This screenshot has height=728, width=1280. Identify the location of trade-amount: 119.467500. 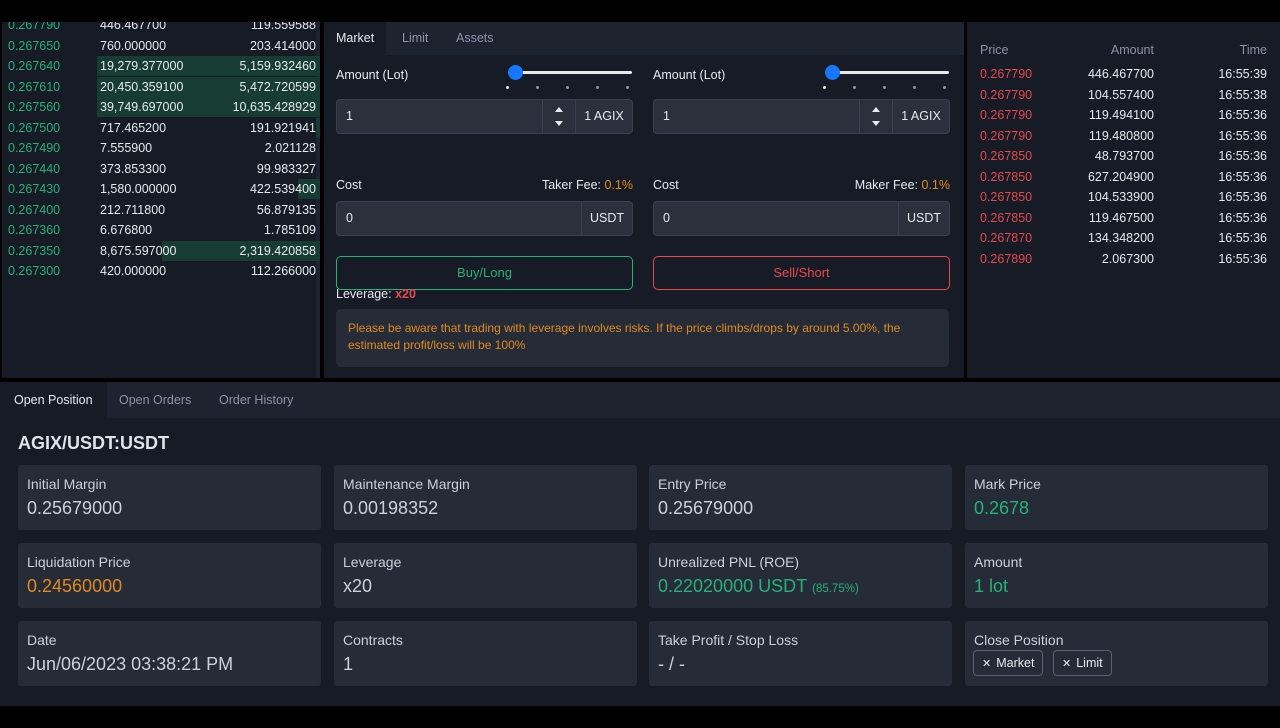
(1121, 217).